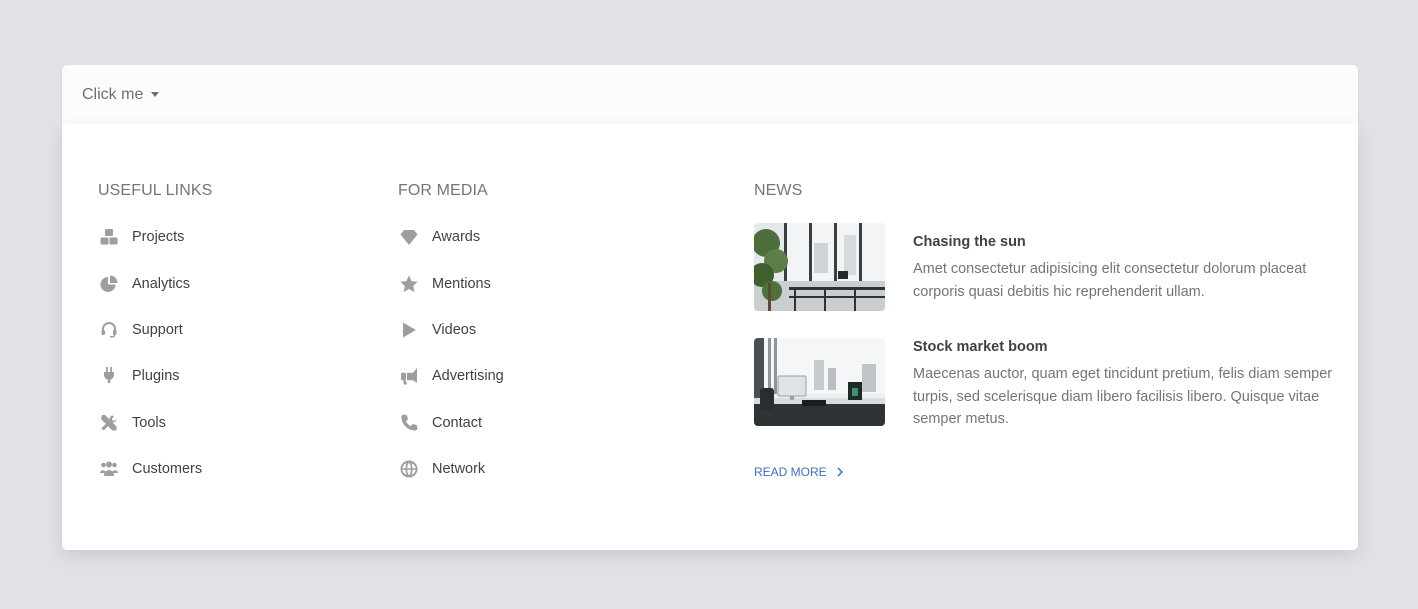  I want to click on caret-down-icon, so click(155, 94).